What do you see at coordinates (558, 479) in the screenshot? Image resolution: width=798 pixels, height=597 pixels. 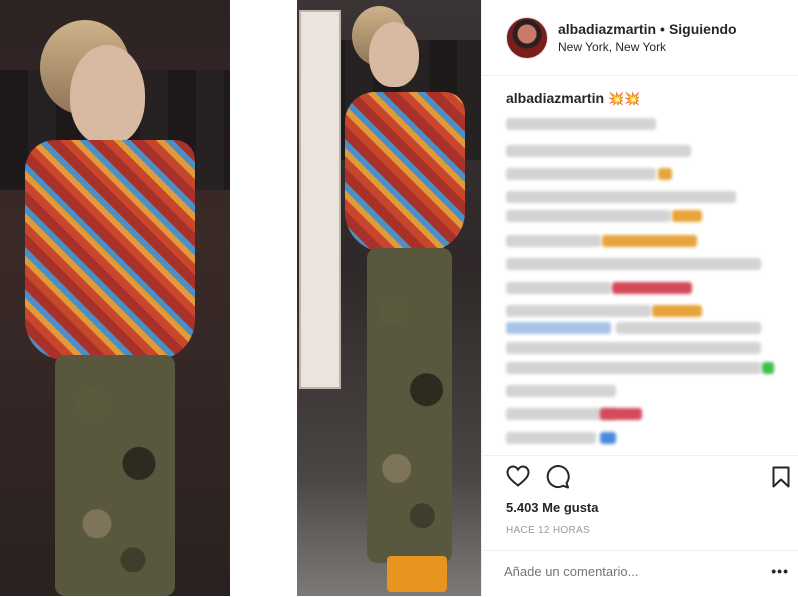 I see `comment-bubble-icon` at bounding box center [558, 479].